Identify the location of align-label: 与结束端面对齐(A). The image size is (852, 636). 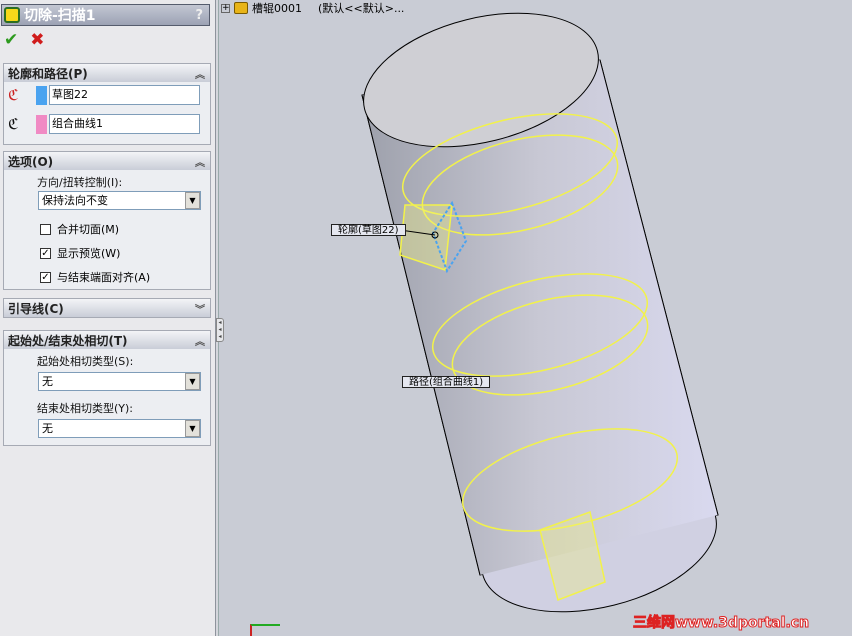
(104, 277).